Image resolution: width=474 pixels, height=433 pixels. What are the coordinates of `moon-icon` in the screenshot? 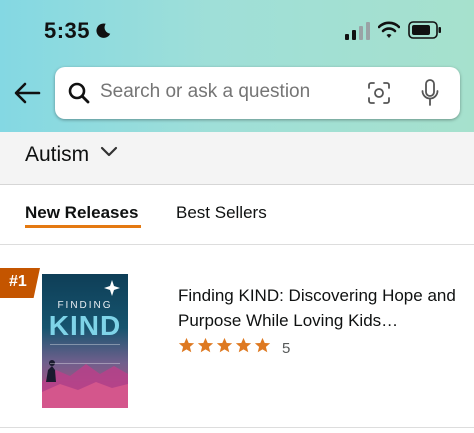 It's located at (103, 30).